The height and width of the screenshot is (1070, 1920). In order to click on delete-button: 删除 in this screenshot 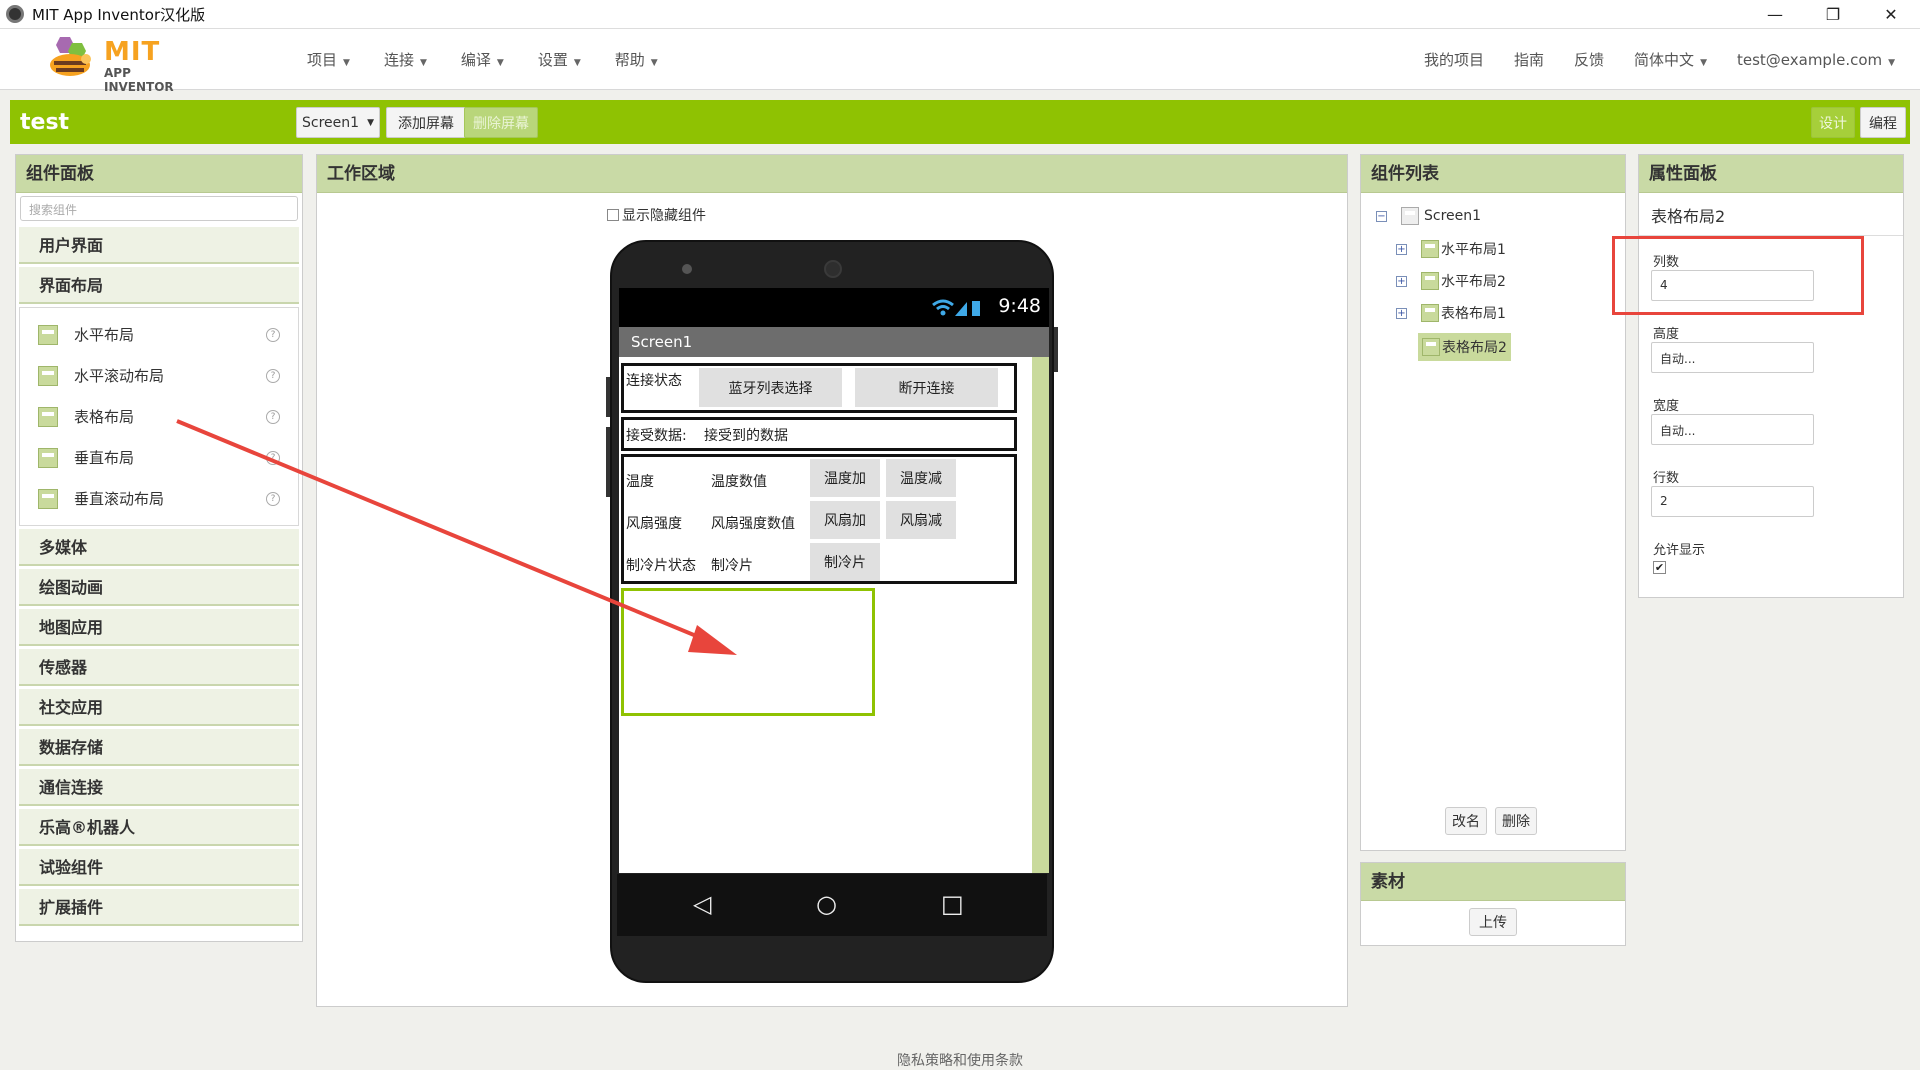, I will do `click(1516, 821)`.